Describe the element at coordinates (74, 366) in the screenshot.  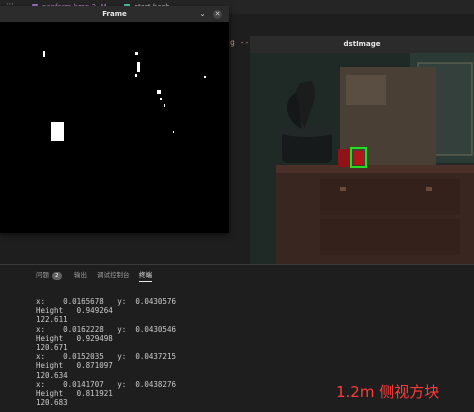
I see `terminal-line: Height 0.871097` at that location.